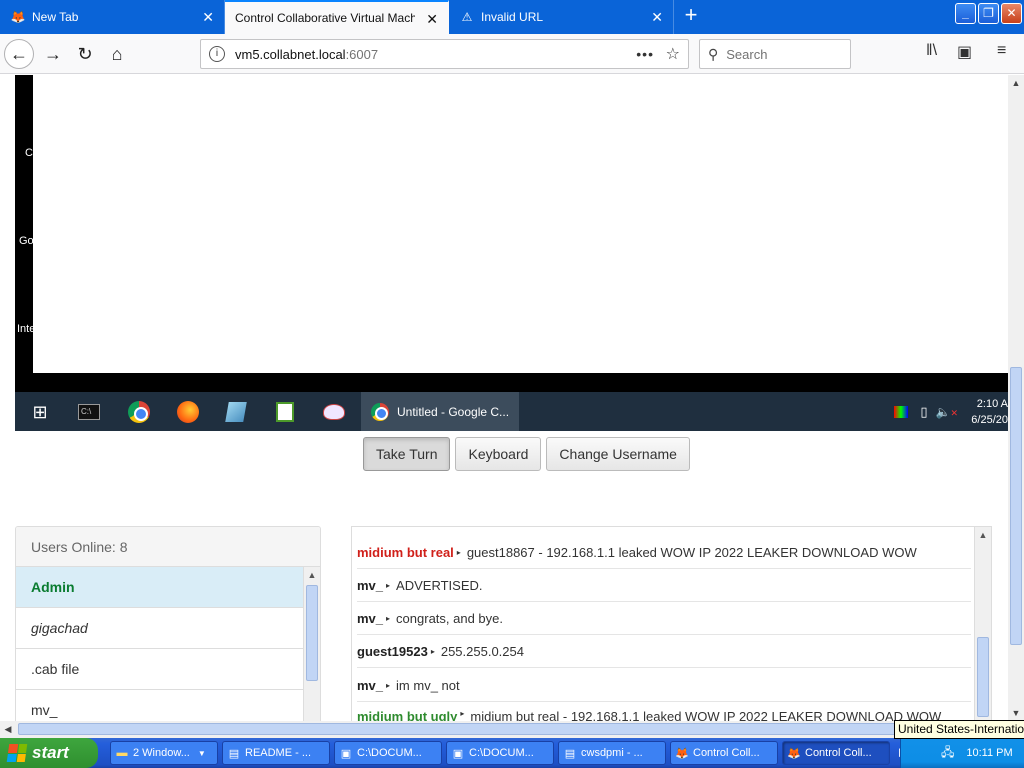  Describe the element at coordinates (285, 412) in the screenshot. I see `spreadsheet-app-icon` at that location.